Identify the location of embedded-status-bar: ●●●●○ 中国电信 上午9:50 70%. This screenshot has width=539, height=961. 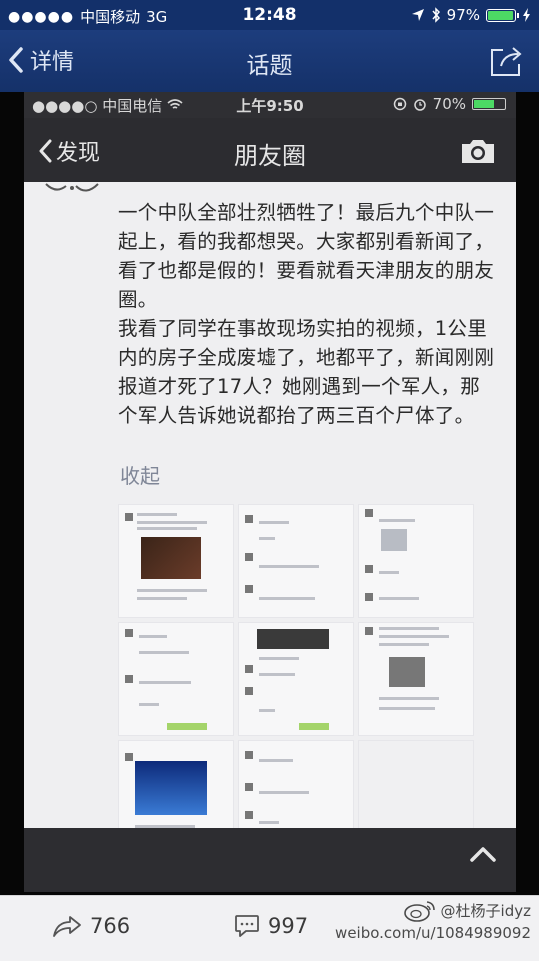
(270, 105).